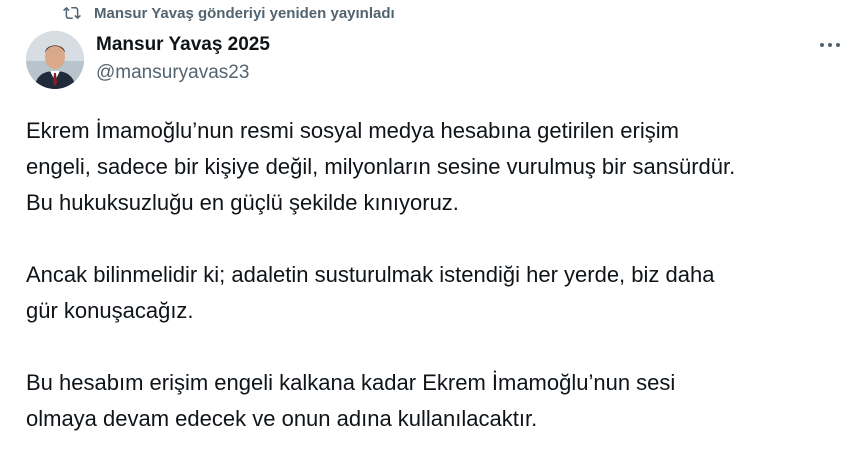  I want to click on repost-text: Mansur Yavaş gönderiyi yeniden yayınladı, so click(244, 13).